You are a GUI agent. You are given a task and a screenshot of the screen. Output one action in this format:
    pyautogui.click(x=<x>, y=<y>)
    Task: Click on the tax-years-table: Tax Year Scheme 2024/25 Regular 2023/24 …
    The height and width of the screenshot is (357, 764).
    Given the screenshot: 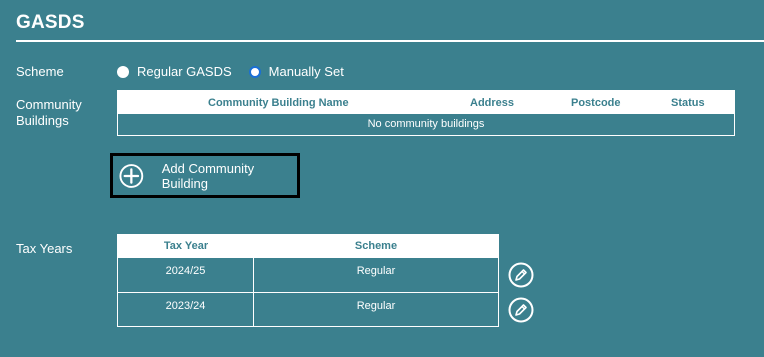 What is the action you would take?
    pyautogui.click(x=308, y=280)
    